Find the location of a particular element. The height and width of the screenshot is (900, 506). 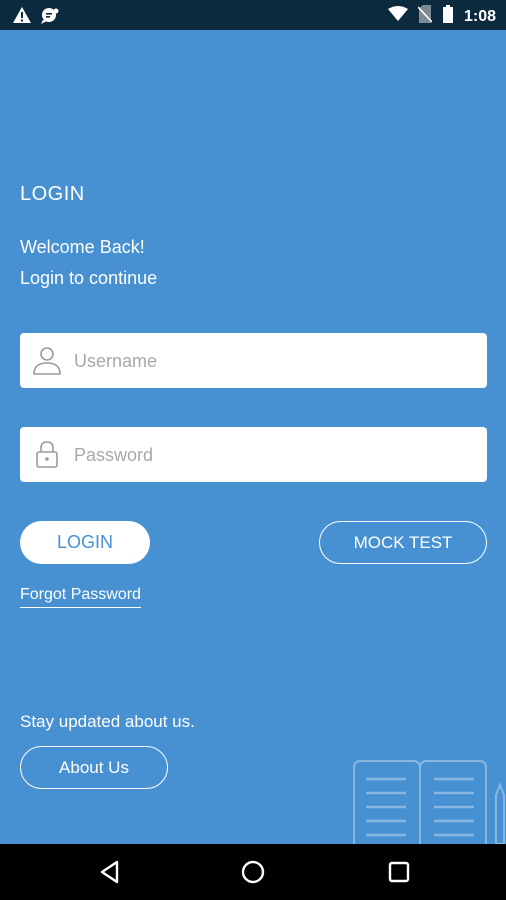

recents-icon is located at coordinates (399, 872).